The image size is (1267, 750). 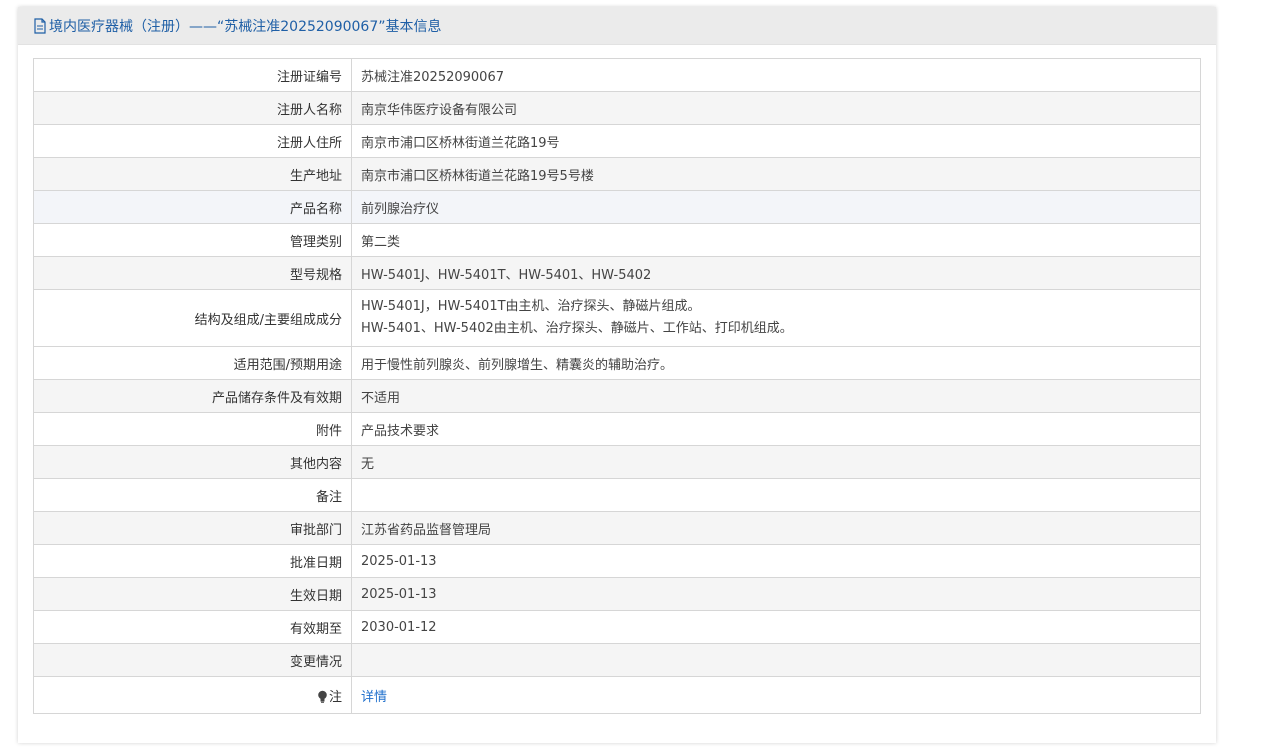 I want to click on table-row: 注 详情, so click(x=617, y=695).